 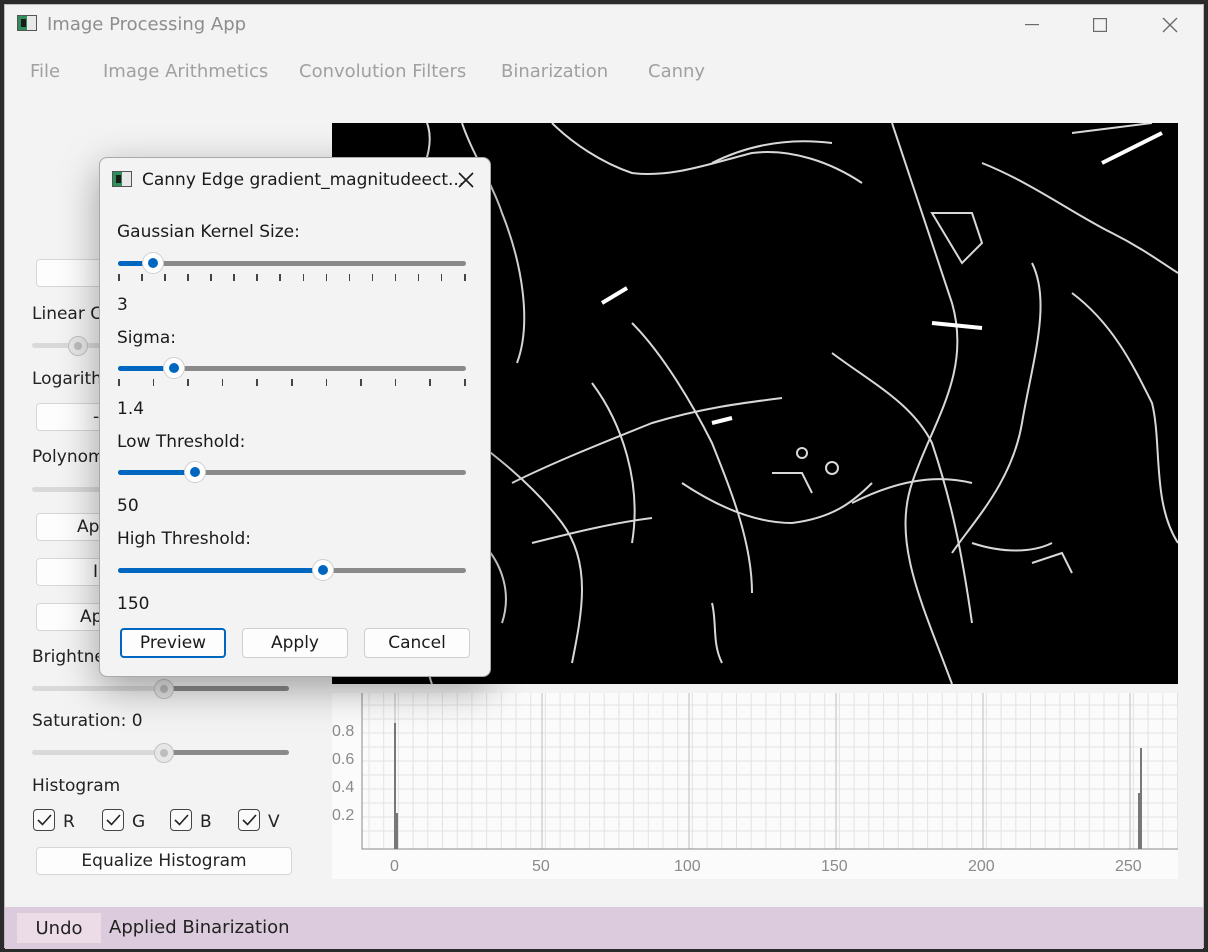 I want to click on dialog-close-button, so click(x=466, y=180).